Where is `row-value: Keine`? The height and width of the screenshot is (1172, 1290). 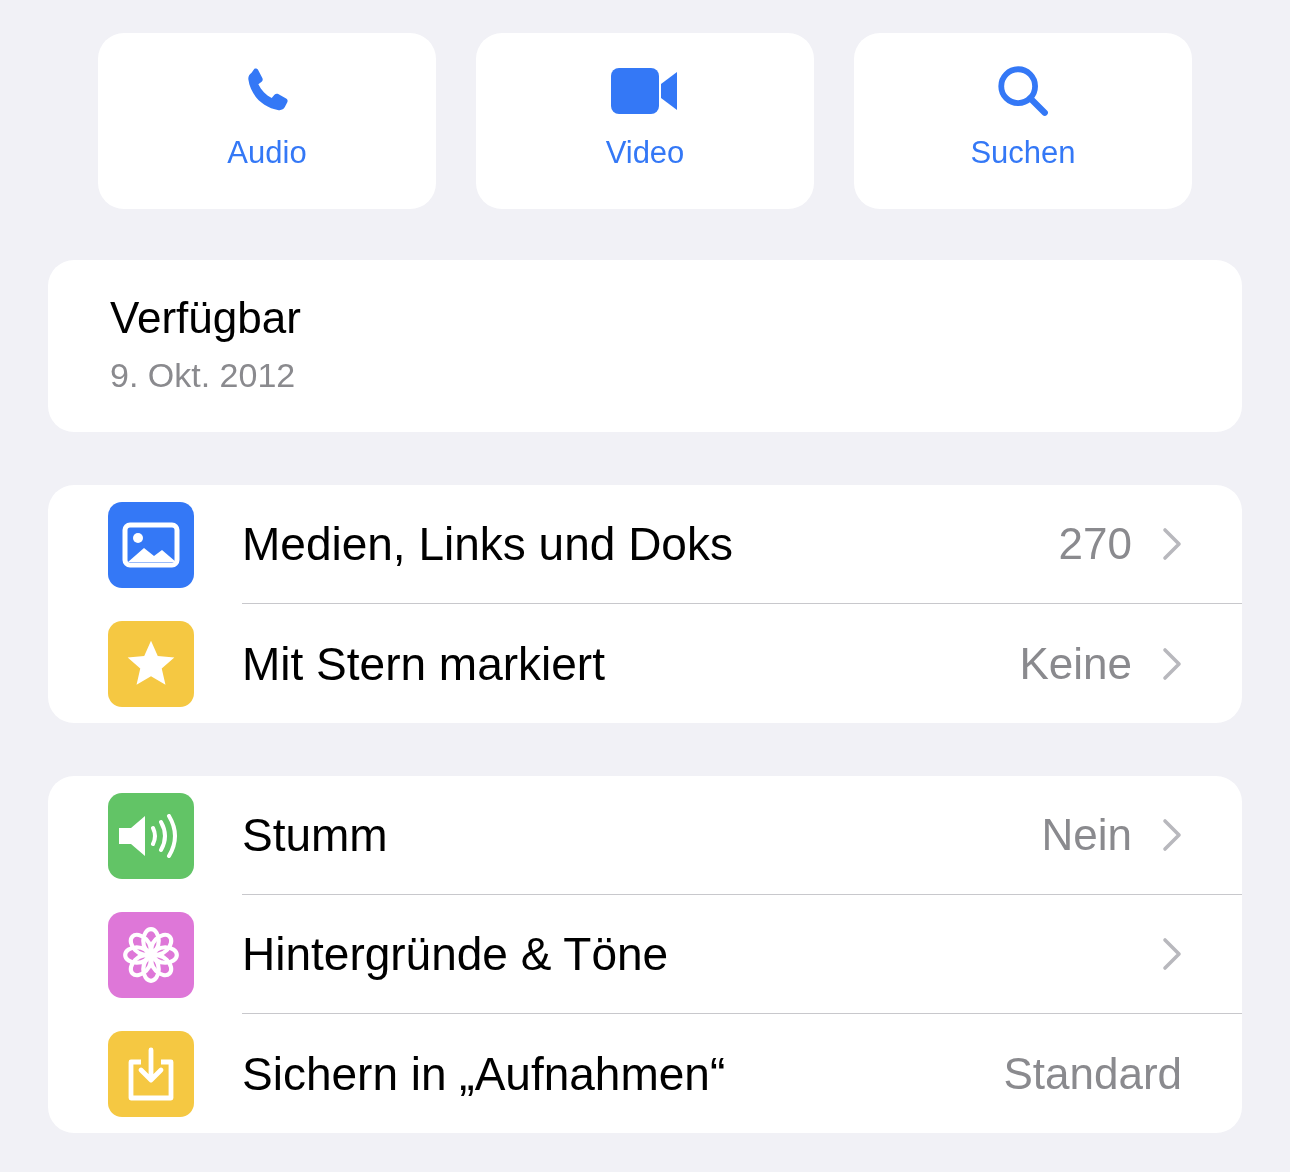
row-value: Keine is located at coordinates (1075, 663).